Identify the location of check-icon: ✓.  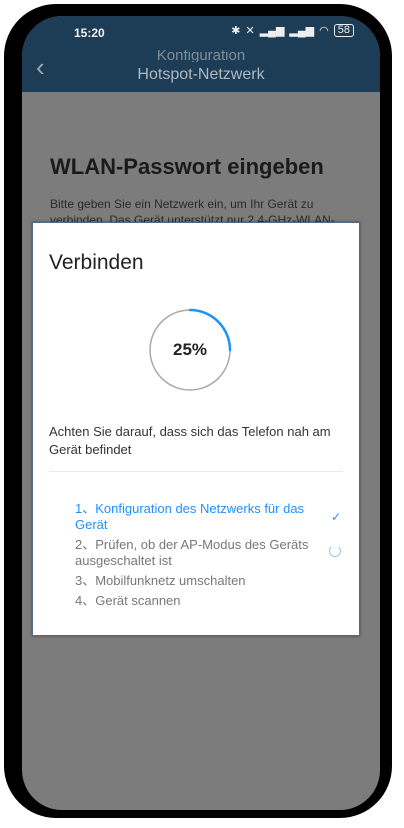
(335, 517).